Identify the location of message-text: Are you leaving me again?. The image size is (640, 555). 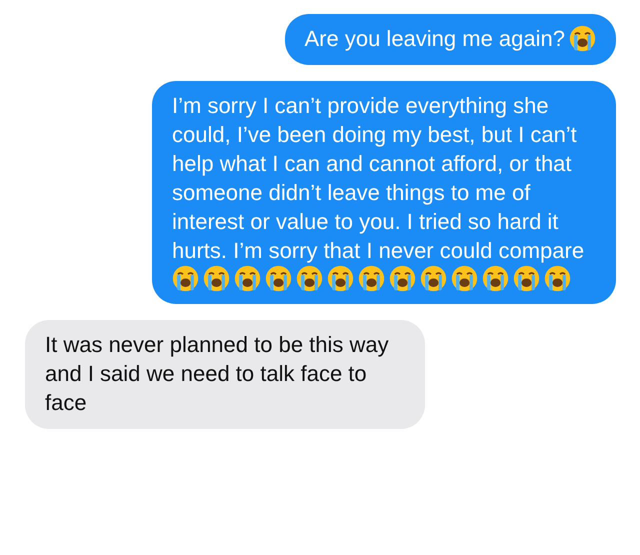
(434, 39).